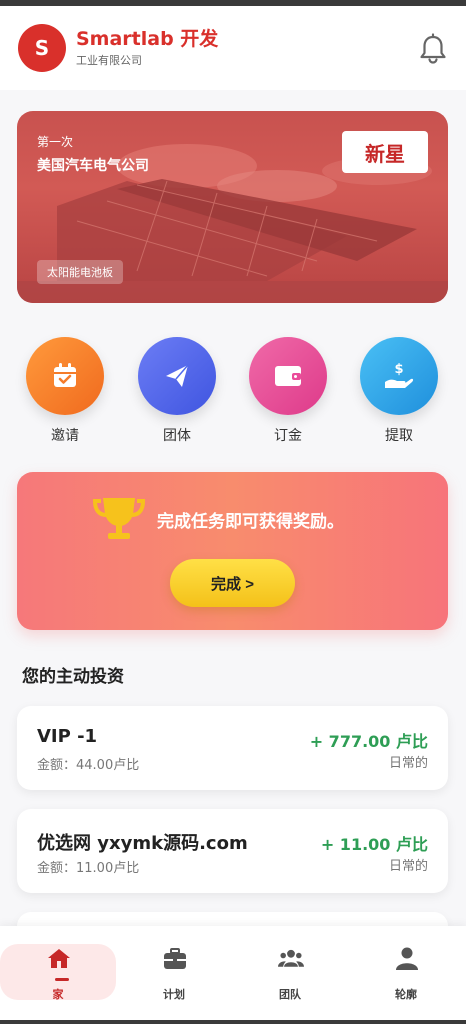 This screenshot has width=466, height=1024. I want to click on nav-home-label: 家, so click(58, 994).